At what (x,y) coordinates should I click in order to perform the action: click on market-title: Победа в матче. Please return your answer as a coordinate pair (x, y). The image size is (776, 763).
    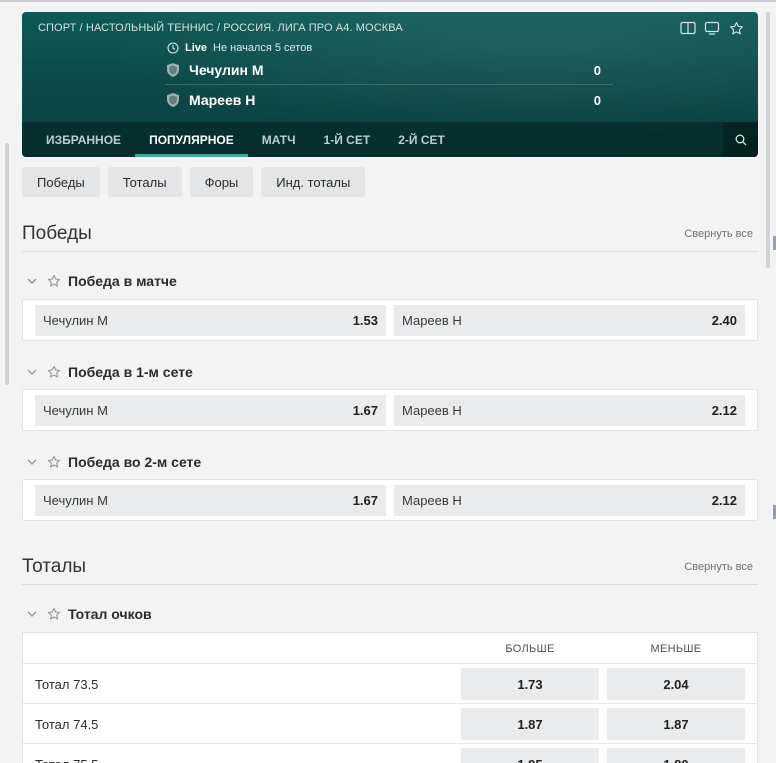
    Looking at the image, I should click on (122, 281).